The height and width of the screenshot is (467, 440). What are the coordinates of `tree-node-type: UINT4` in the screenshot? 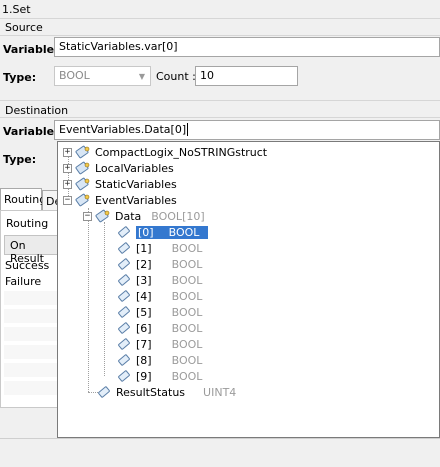 It's located at (220, 392).